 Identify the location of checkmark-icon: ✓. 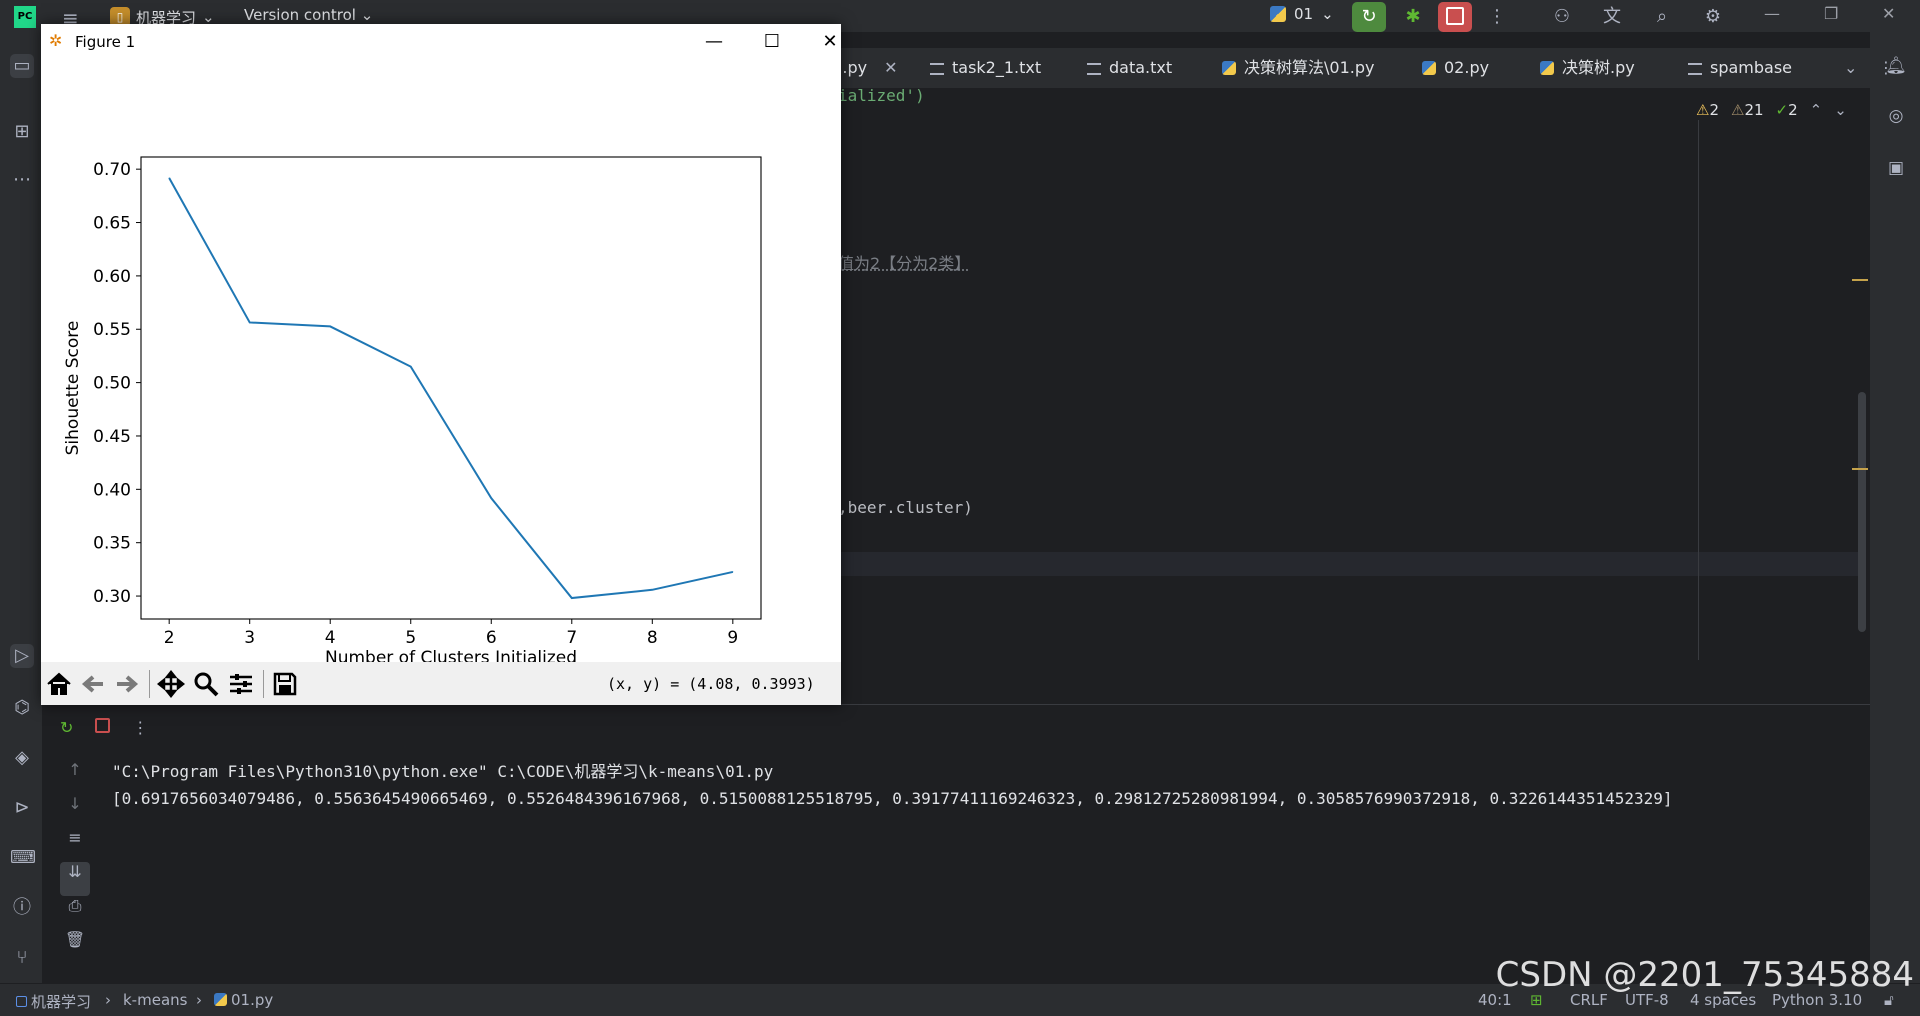
(1782, 110).